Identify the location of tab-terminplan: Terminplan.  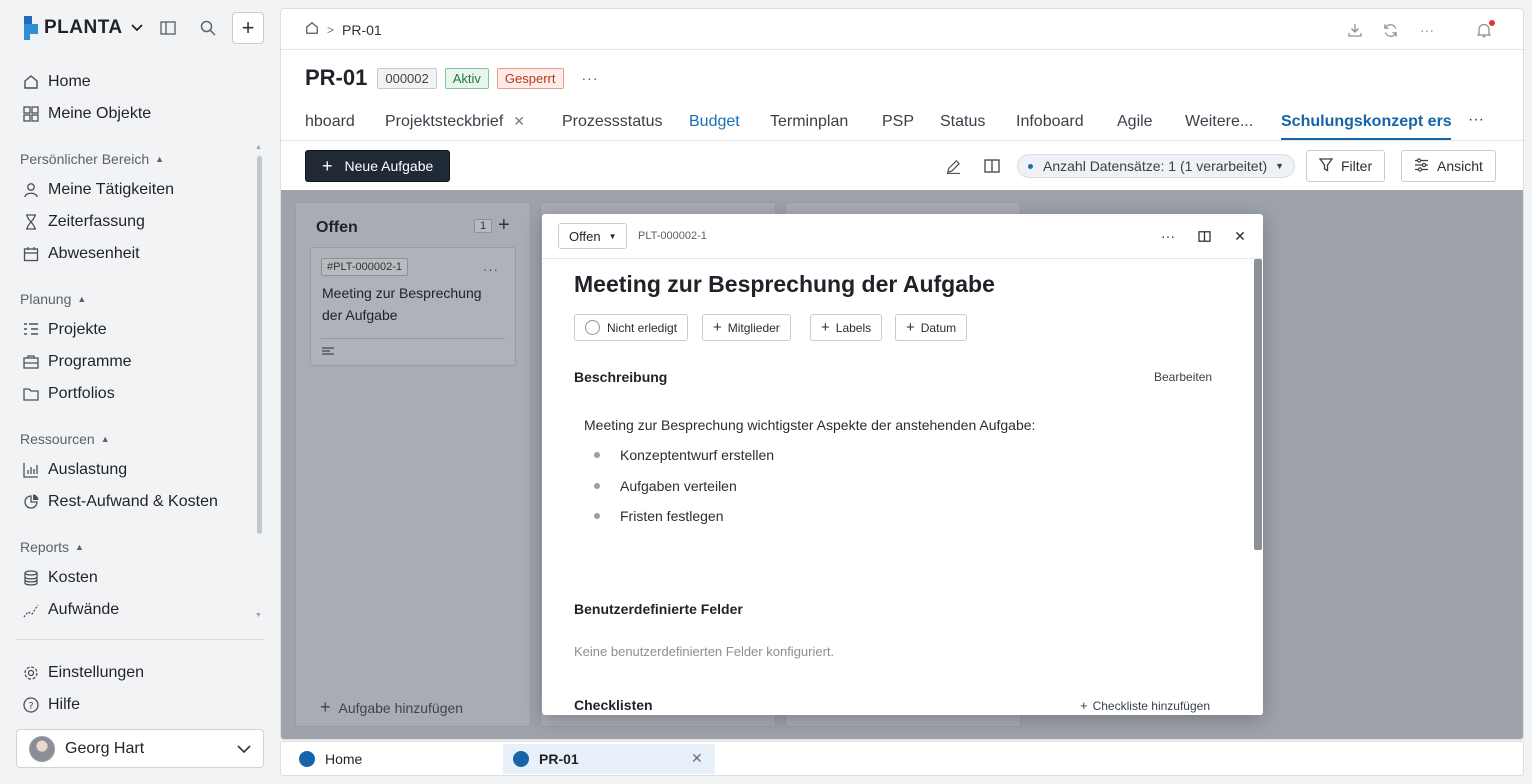
(809, 122).